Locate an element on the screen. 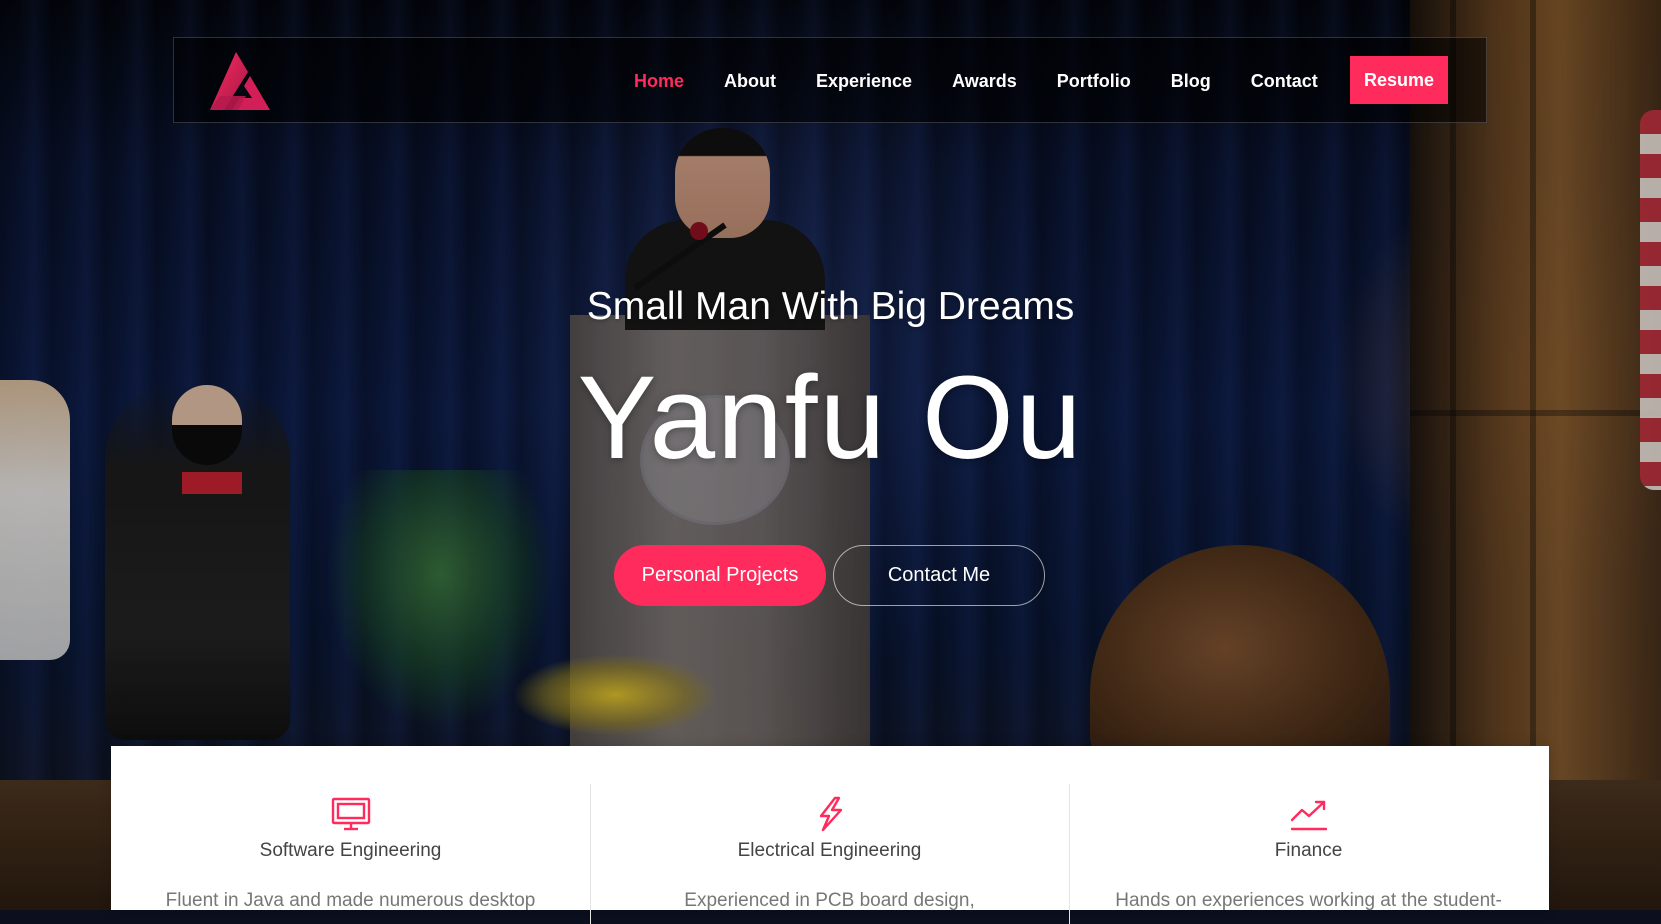 This screenshot has width=1661, height=924. nav-home: Home is located at coordinates (659, 81).